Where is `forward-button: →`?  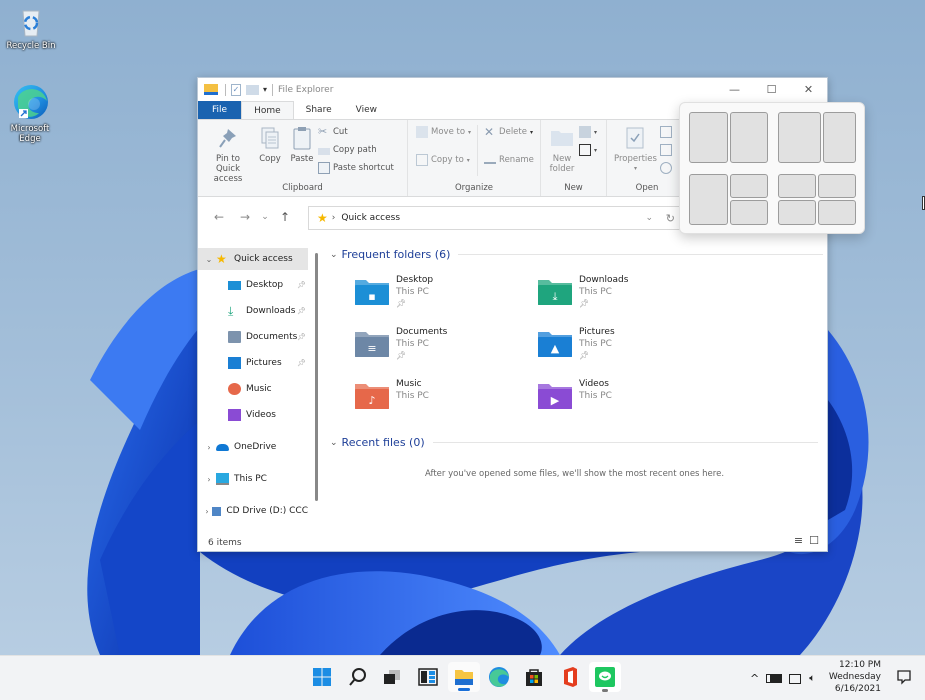 forward-button: → is located at coordinates (245, 217).